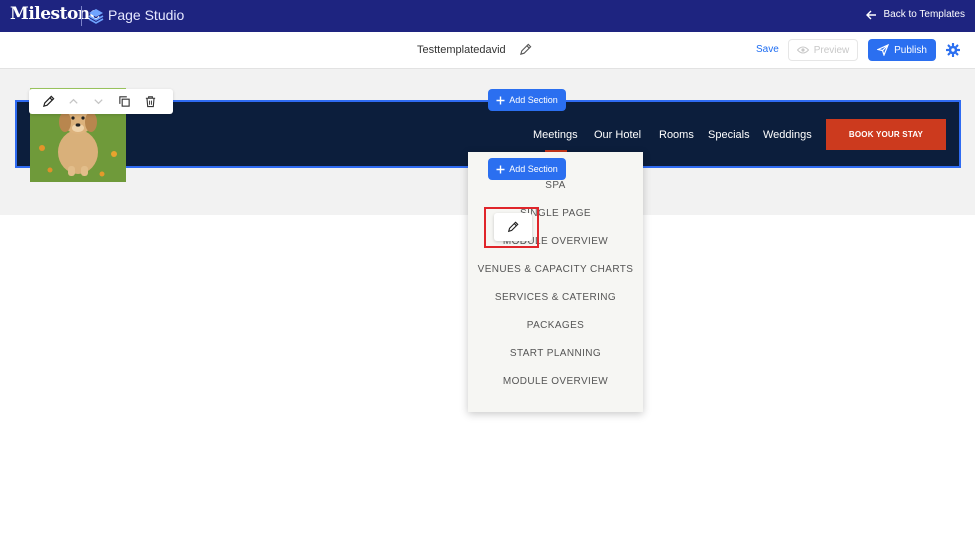  I want to click on send-icon, so click(883, 50).